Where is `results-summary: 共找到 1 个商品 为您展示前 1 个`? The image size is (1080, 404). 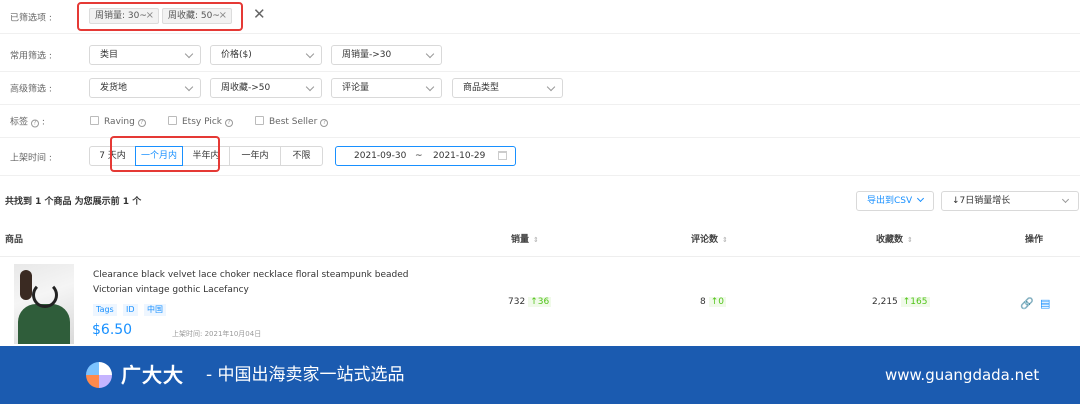 results-summary: 共找到 1 个商品 为您展示前 1 个 is located at coordinates (73, 202).